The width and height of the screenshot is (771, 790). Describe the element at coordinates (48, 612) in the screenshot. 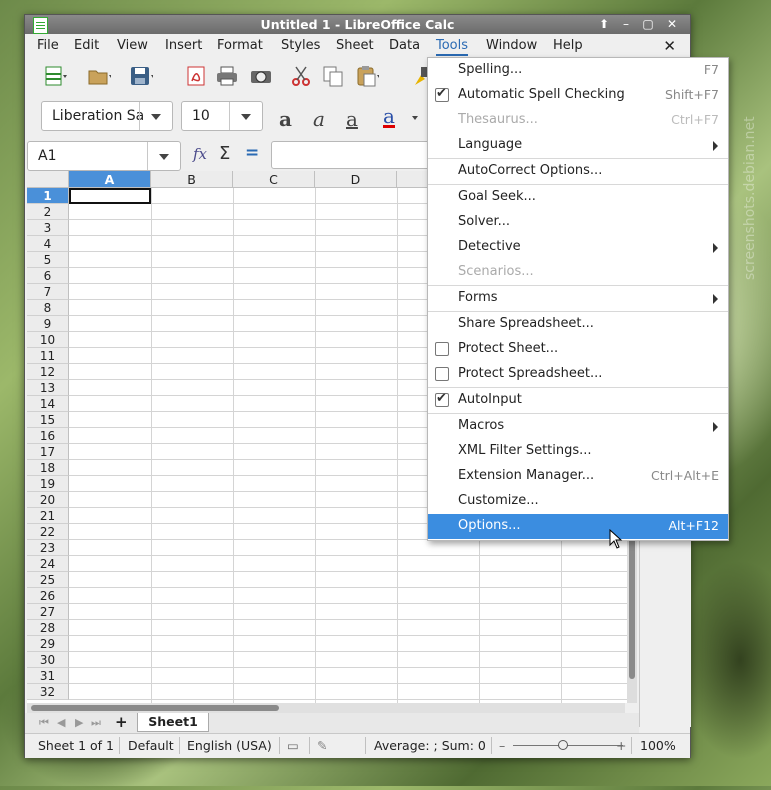

I see `row-header: 27` at that location.